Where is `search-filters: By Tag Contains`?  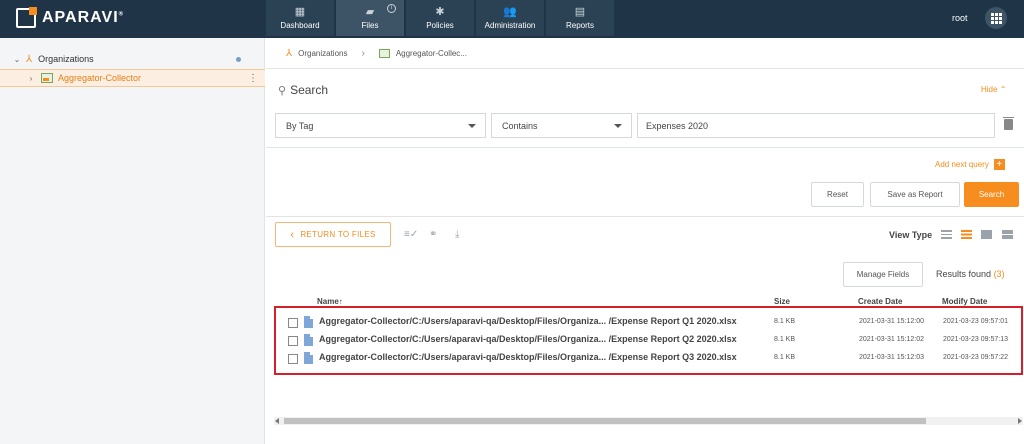
search-filters: By Tag Contains is located at coordinates (635, 125).